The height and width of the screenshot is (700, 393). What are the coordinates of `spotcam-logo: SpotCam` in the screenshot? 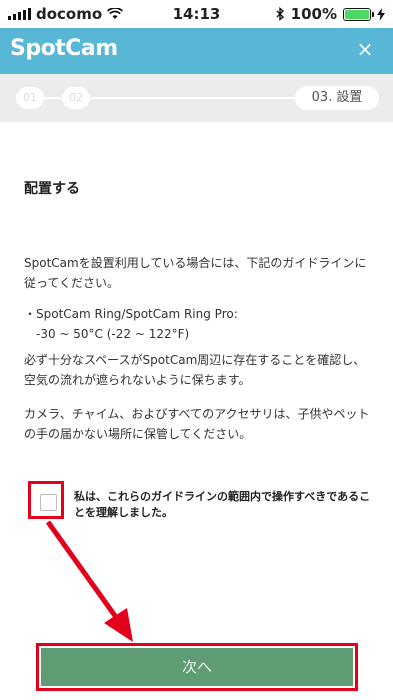 It's located at (64, 48).